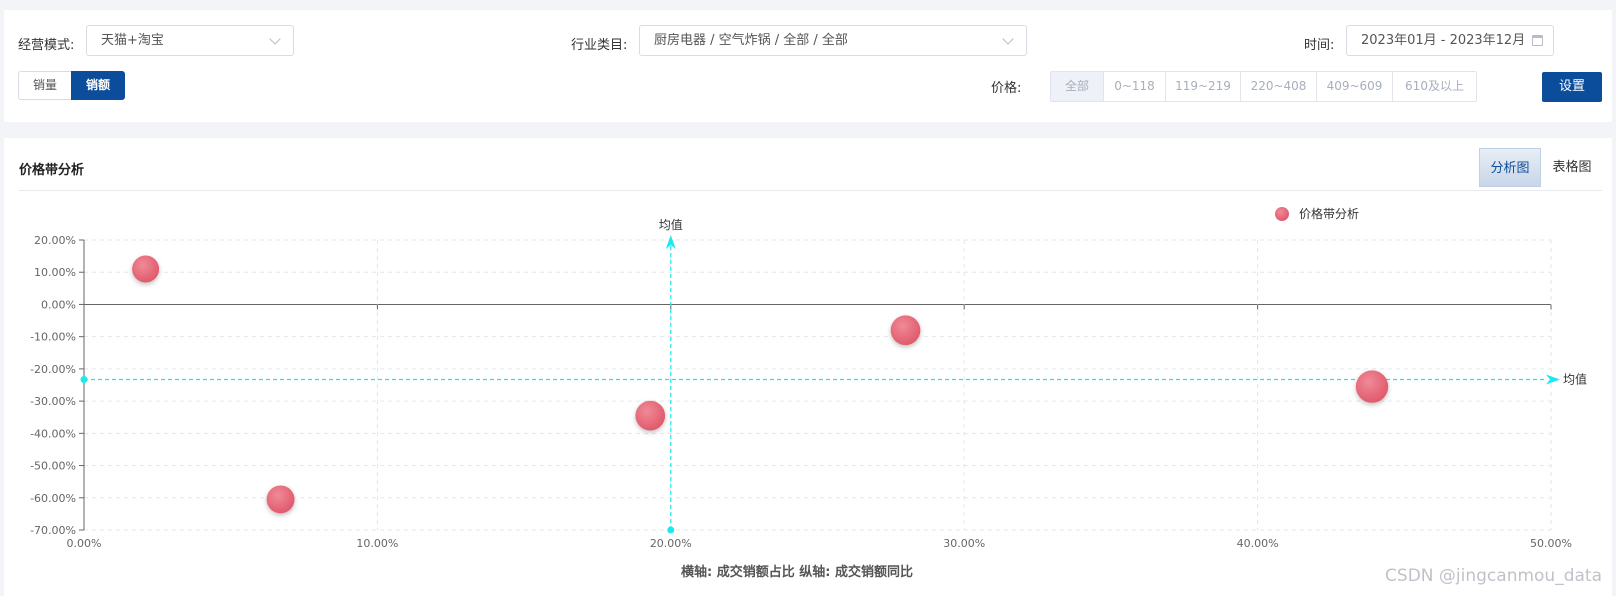  What do you see at coordinates (1282, 214) in the screenshot?
I see `legend-marker` at bounding box center [1282, 214].